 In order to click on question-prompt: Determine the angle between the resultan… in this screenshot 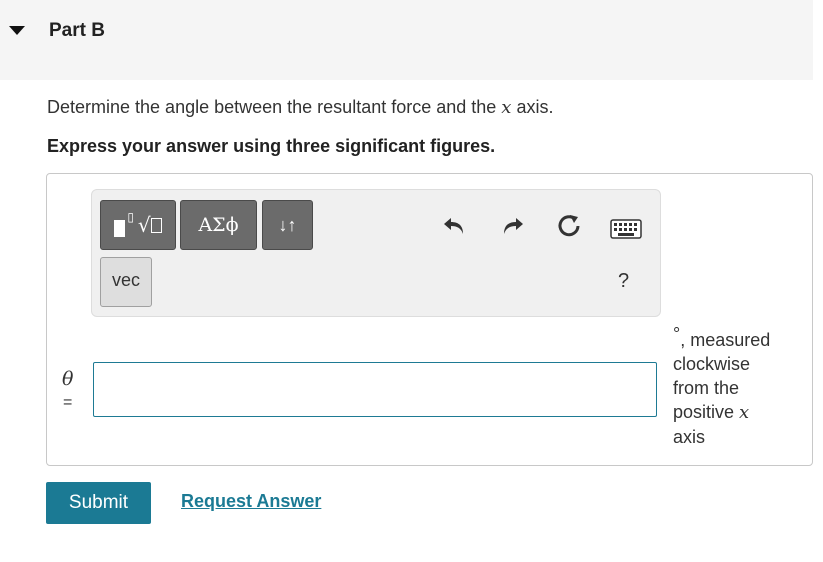, I will do `click(300, 107)`.